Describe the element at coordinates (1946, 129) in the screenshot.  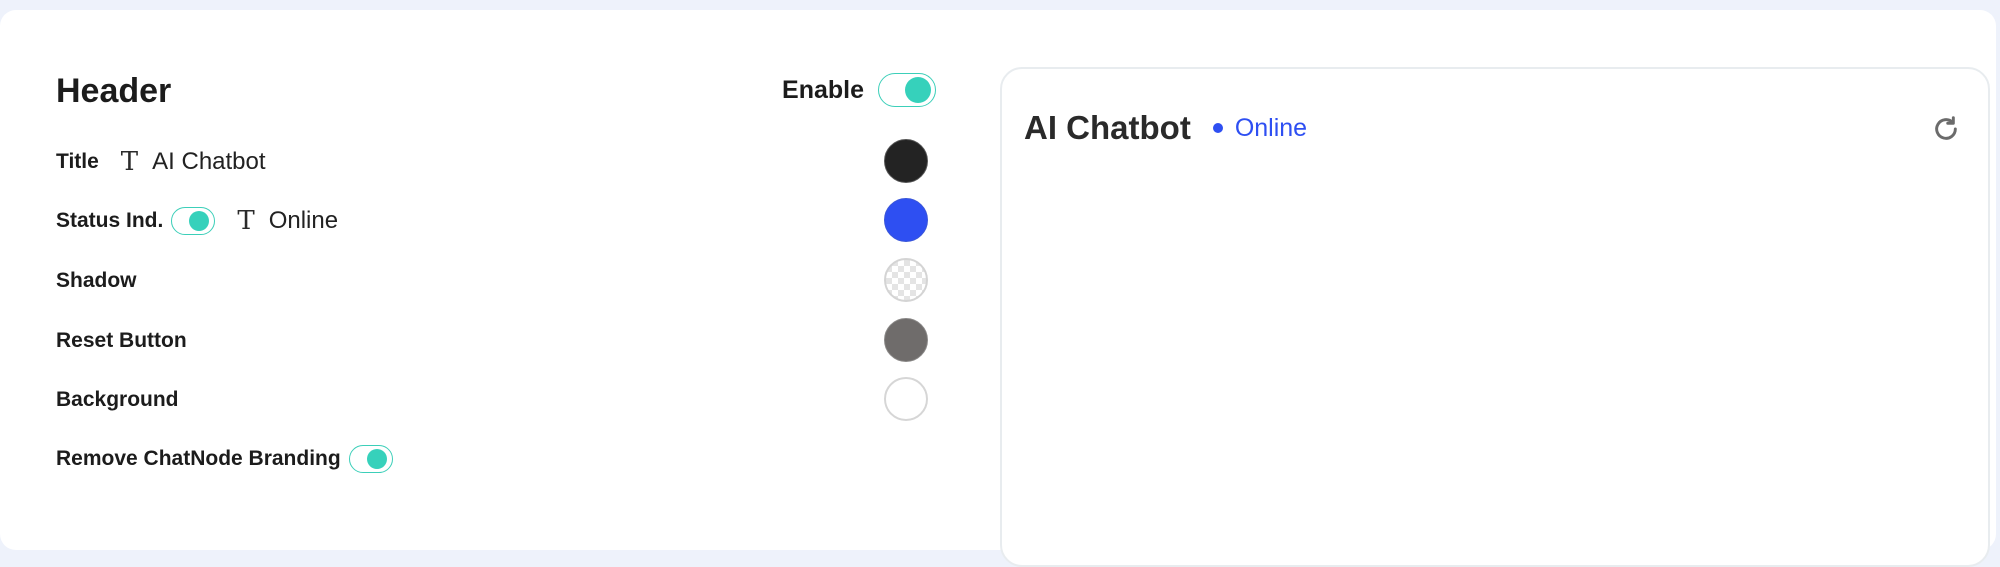
I see `refresh-icon` at that location.